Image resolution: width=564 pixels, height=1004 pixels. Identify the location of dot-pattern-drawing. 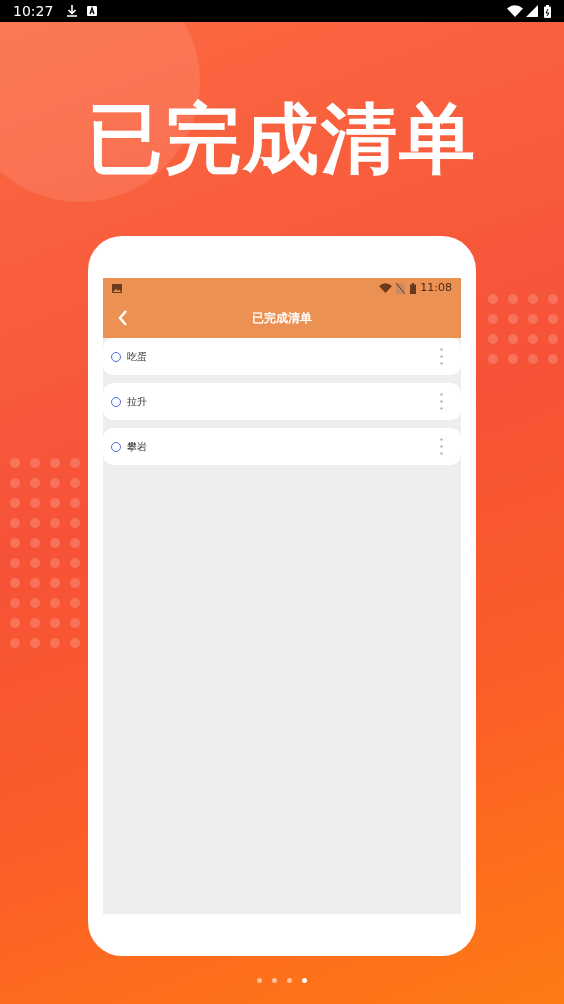
(523, 329).